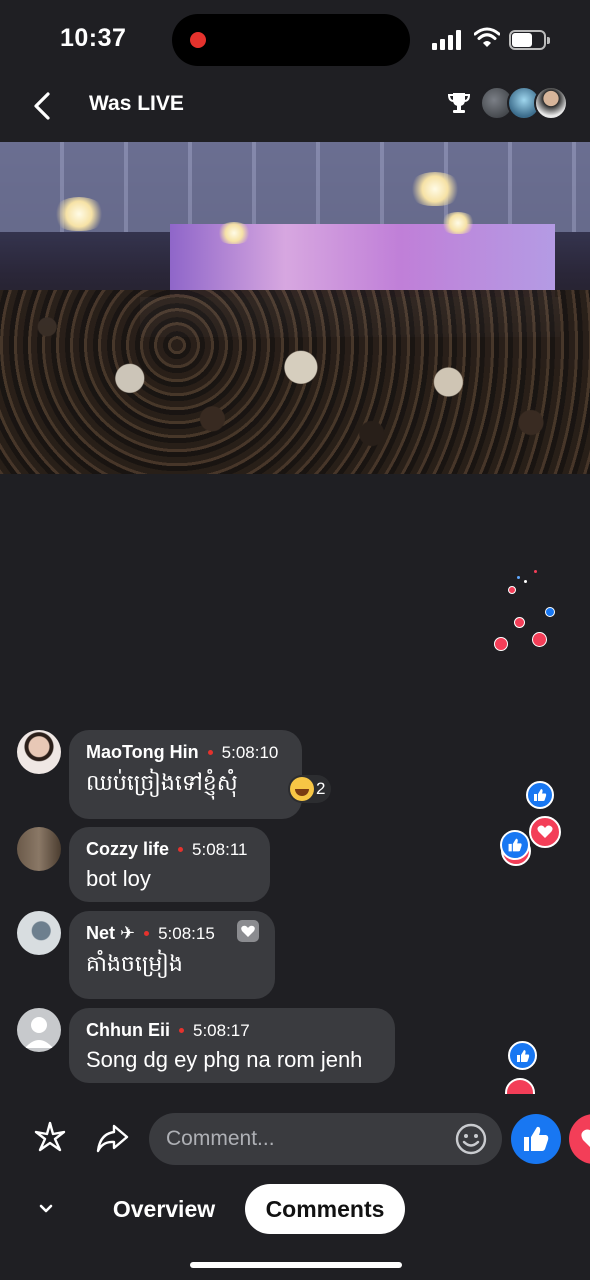 The image size is (590, 1280). Describe the element at coordinates (186, 933) in the screenshot. I see `comment-timestamp: 5:08:15` at that location.